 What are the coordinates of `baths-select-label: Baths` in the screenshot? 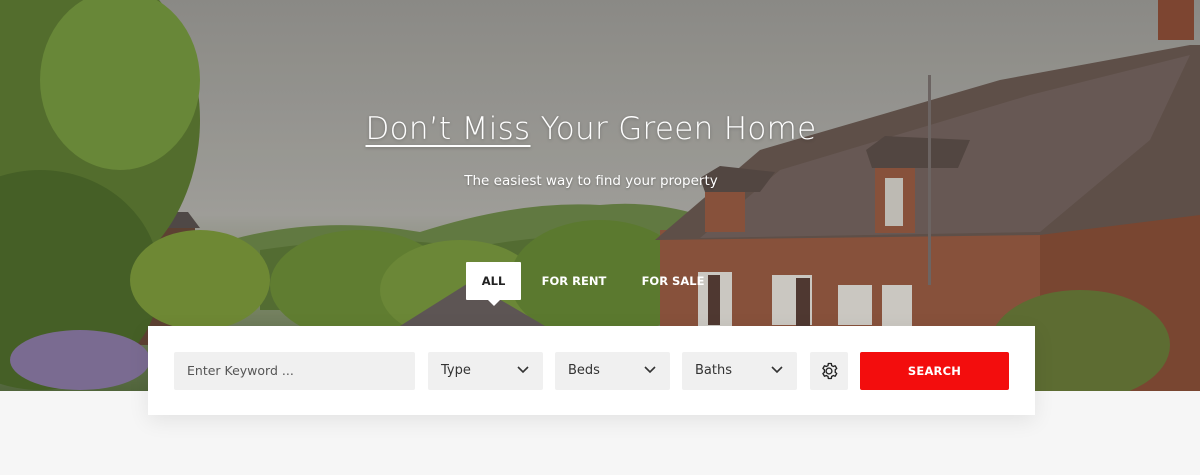 It's located at (713, 370).